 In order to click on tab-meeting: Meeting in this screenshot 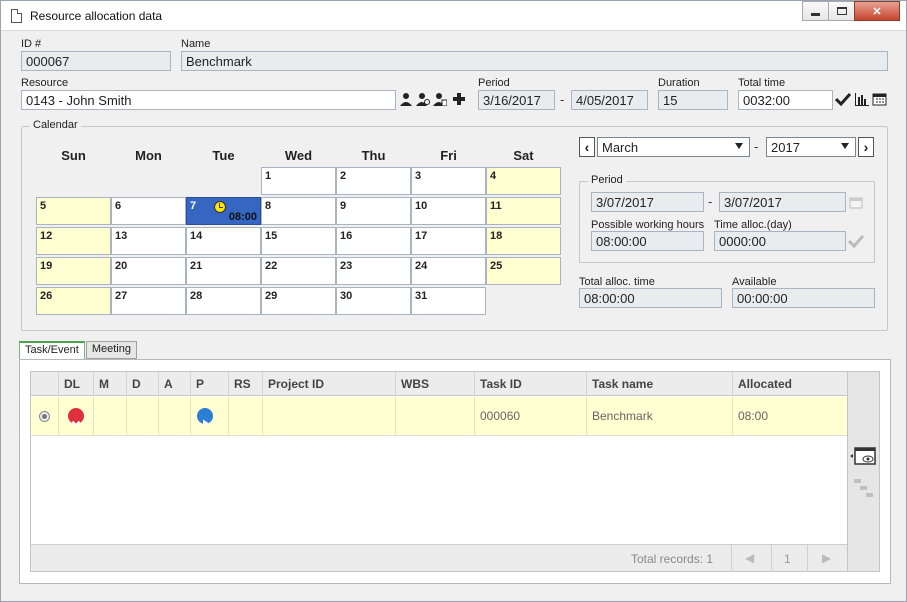, I will do `click(111, 350)`.